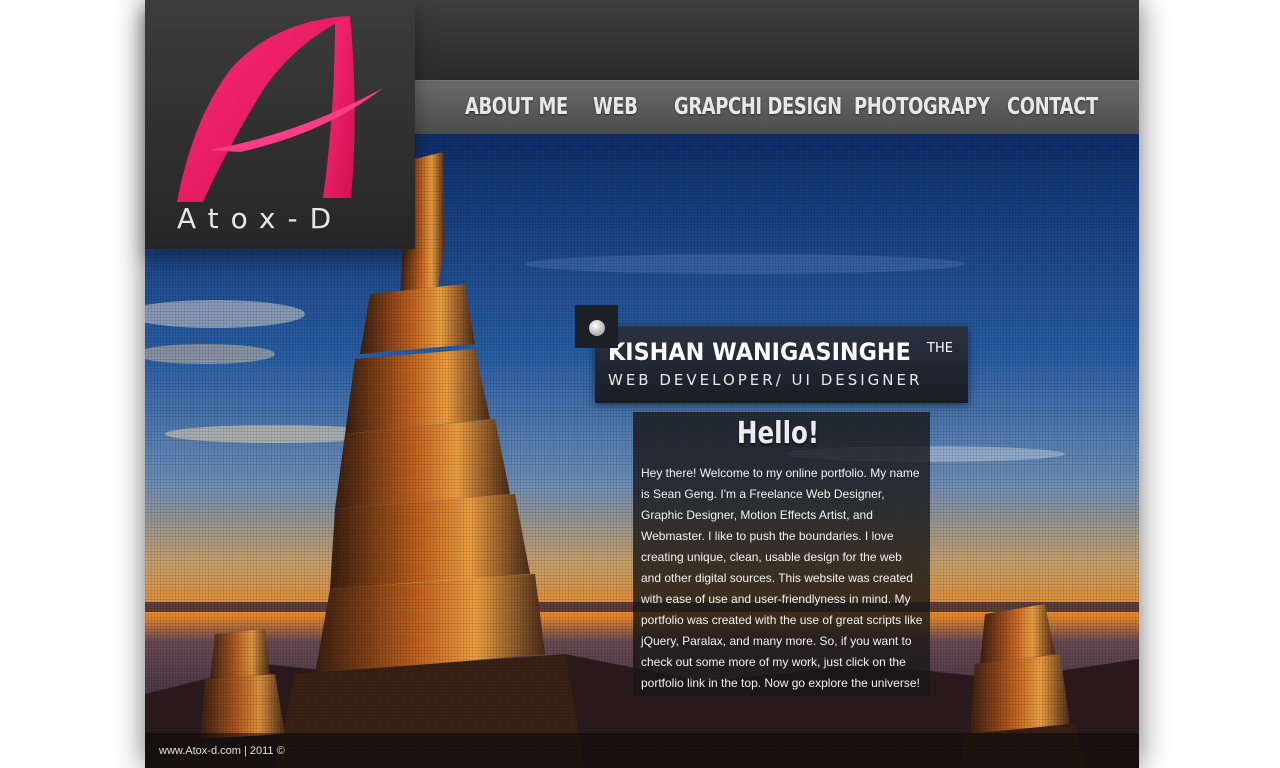 Image resolution: width=1280 pixels, height=768 pixels. What do you see at coordinates (765, 380) in the screenshot?
I see `role-subtitle: WEB DEVELOPER/ UI DESIGNER` at bounding box center [765, 380].